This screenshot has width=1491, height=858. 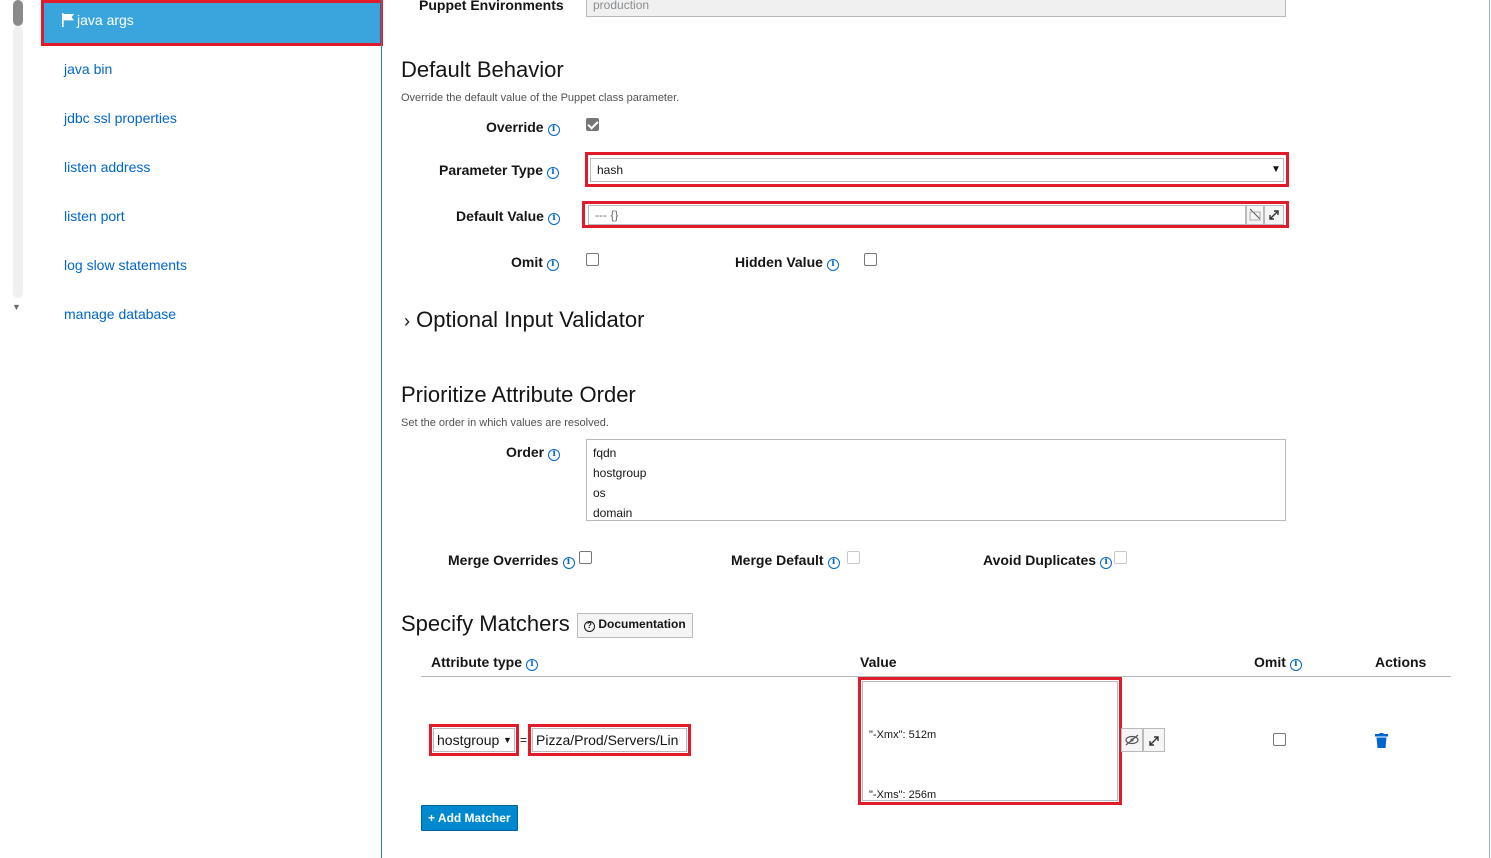 I want to click on sidebar-item-active: java args, so click(x=212, y=22).